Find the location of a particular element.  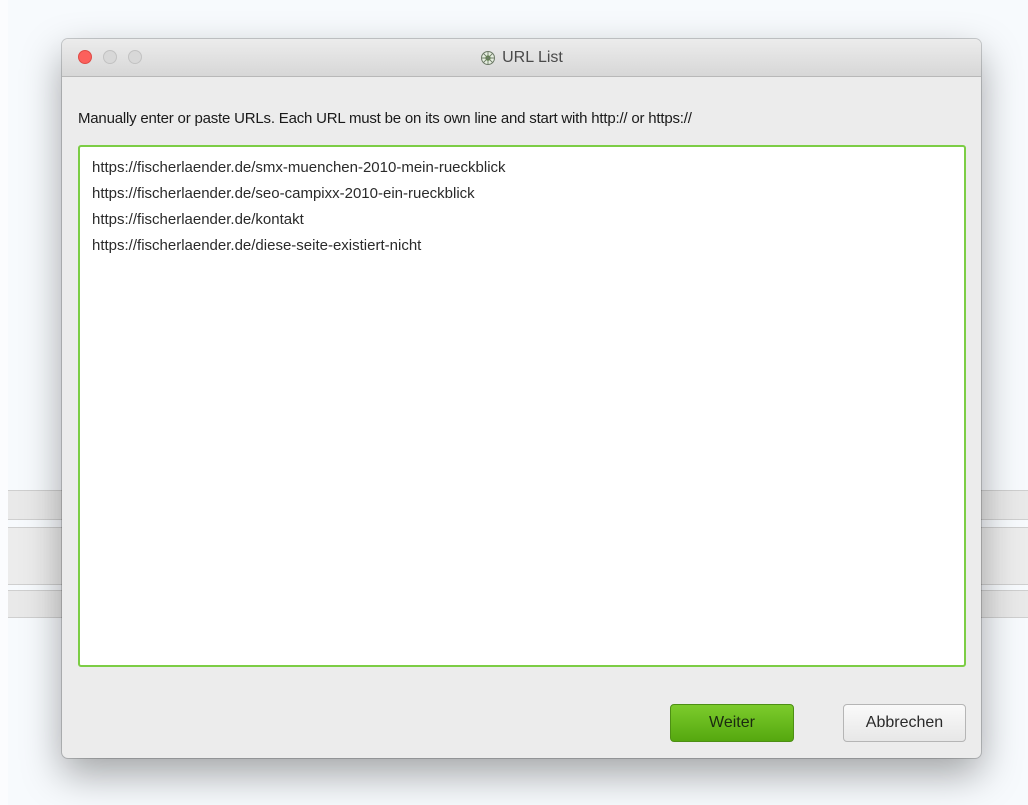

url-line: https://fischerlaender.de/kontakt is located at coordinates (522, 220).